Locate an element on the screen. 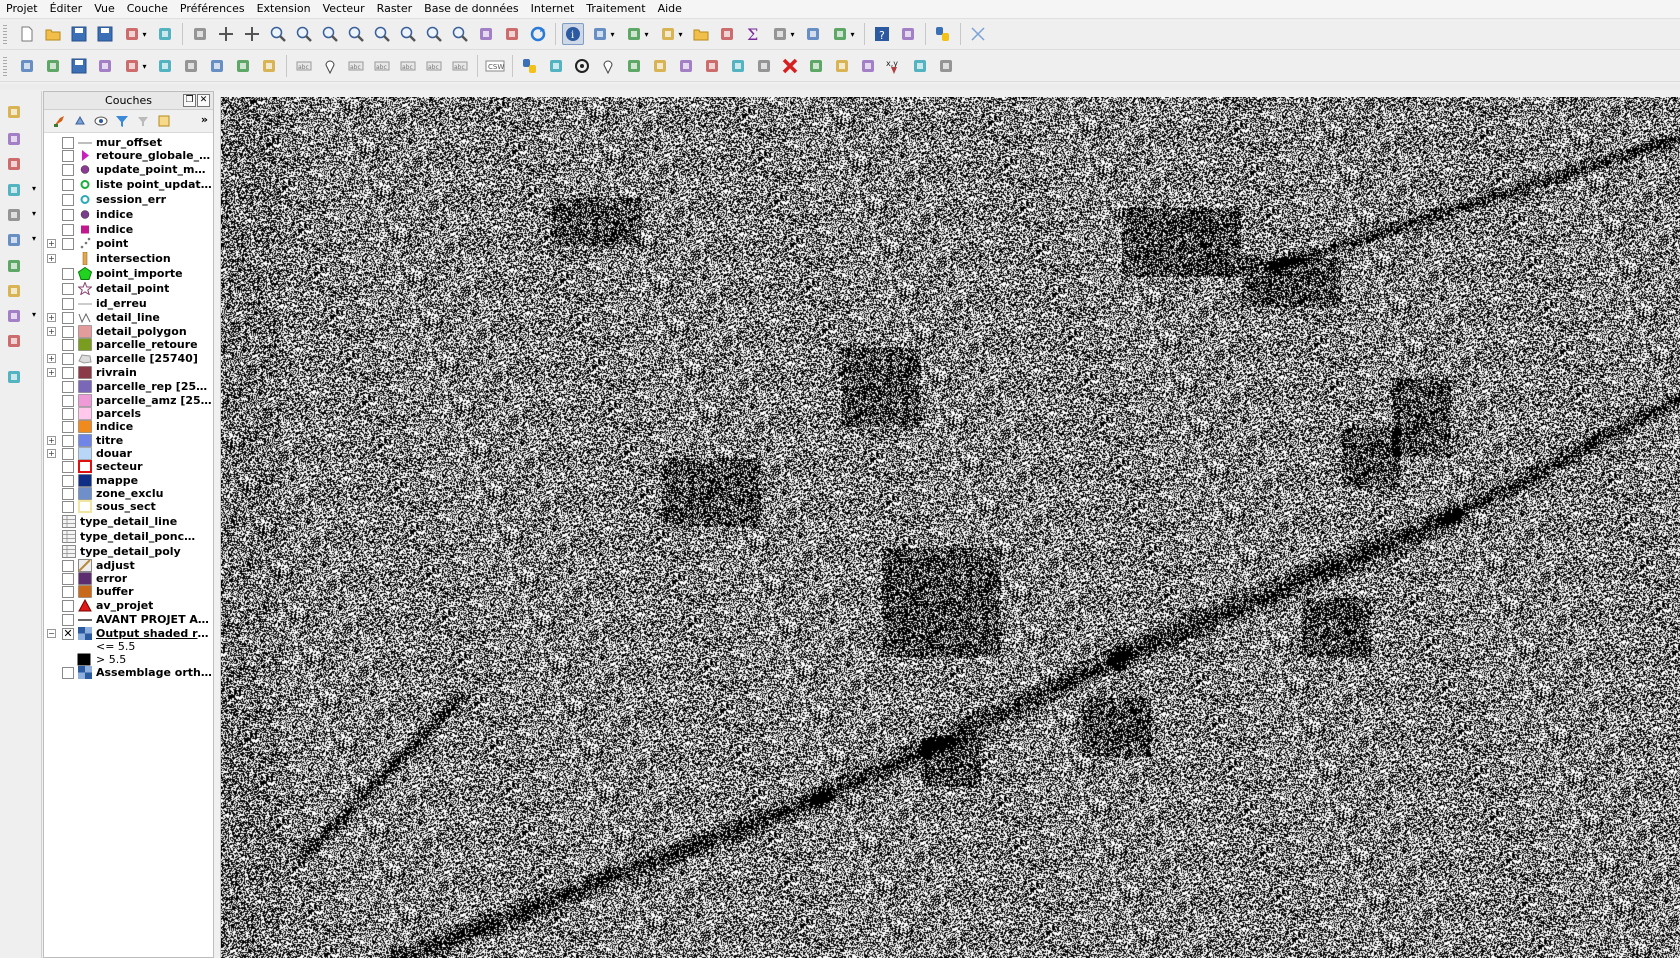 This screenshot has height=958, width=1680. map-tips-icon is located at coordinates (813, 34).